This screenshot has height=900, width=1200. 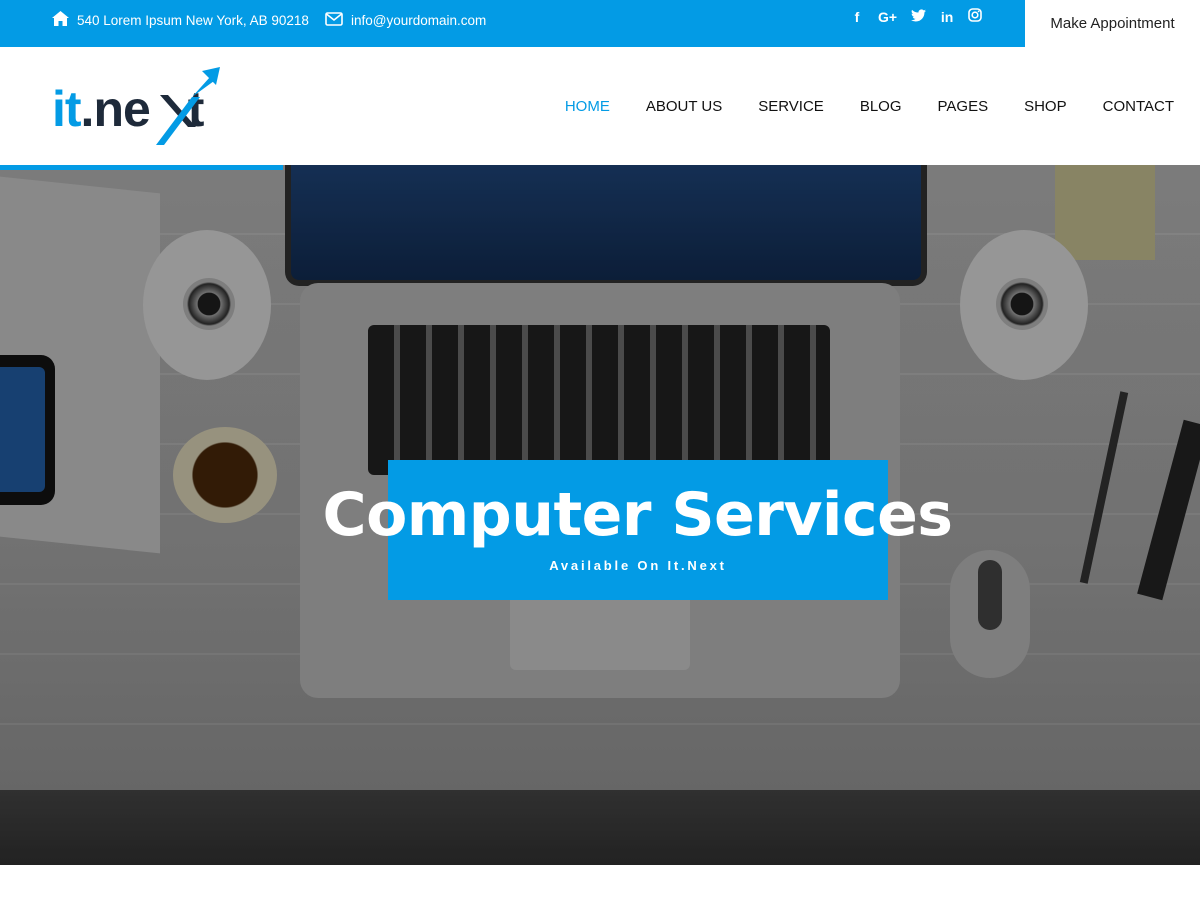 I want to click on hero-subtitle: Available On It.Next, so click(x=638, y=565).